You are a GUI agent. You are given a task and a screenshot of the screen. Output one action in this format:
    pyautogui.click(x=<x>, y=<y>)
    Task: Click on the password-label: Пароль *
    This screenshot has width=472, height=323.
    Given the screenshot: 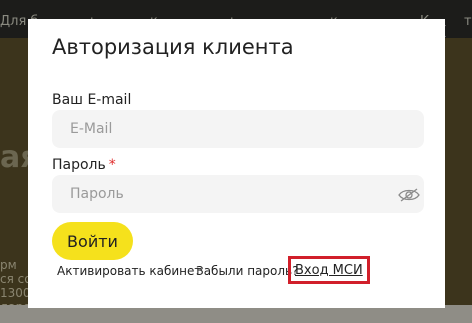 What is the action you would take?
    pyautogui.click(x=84, y=165)
    